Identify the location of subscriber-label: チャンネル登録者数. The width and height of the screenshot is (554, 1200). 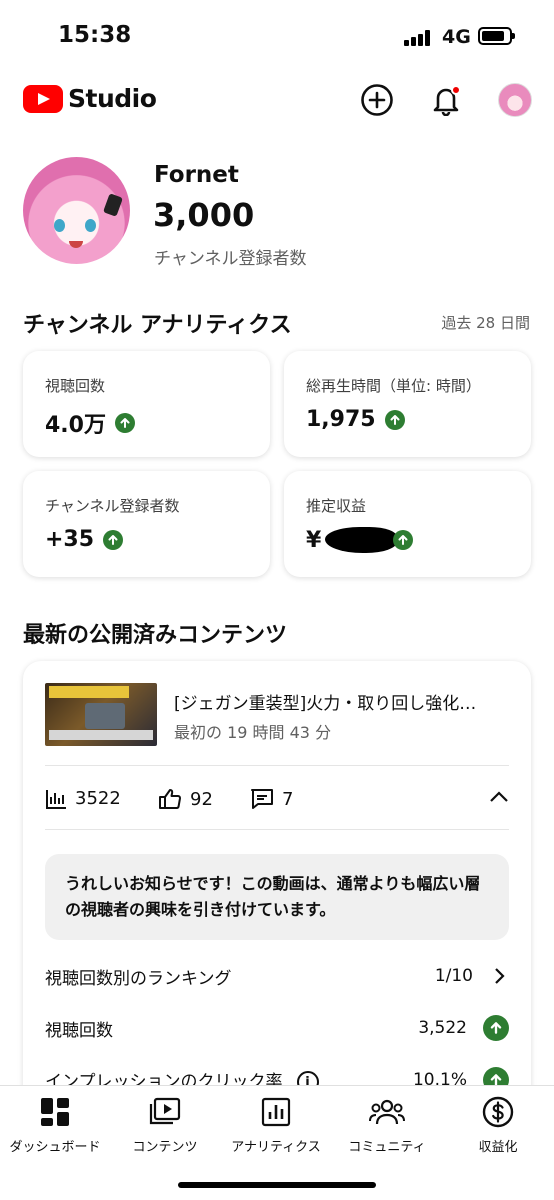
(230, 259).